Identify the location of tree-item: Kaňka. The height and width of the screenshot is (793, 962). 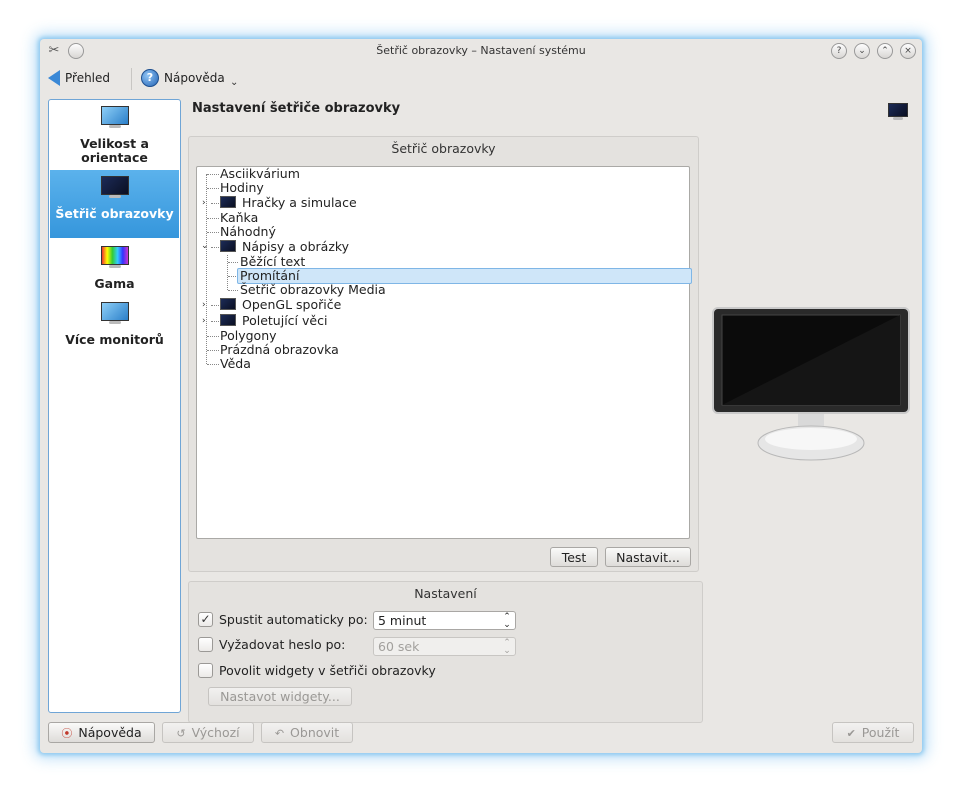
(239, 218).